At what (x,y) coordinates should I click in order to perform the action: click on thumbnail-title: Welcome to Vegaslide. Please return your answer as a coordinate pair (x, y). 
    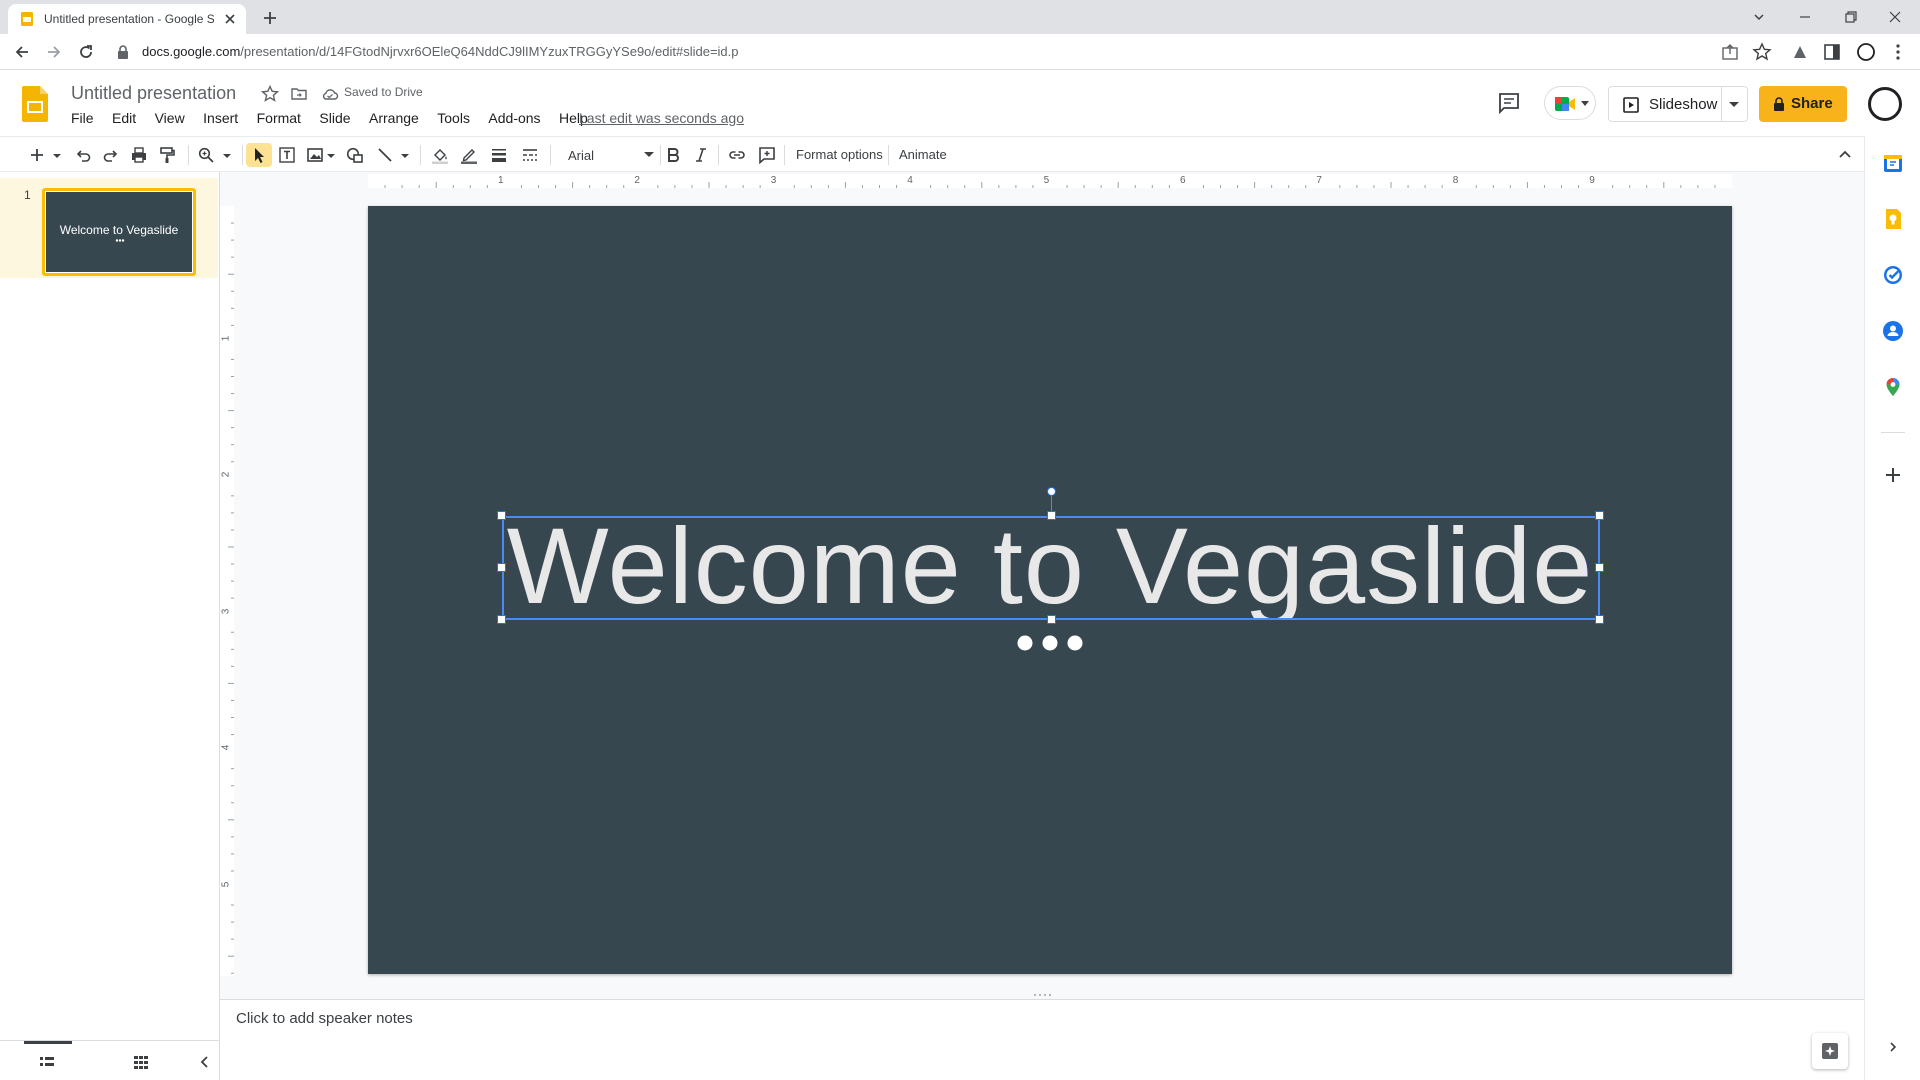
    Looking at the image, I should click on (119, 230).